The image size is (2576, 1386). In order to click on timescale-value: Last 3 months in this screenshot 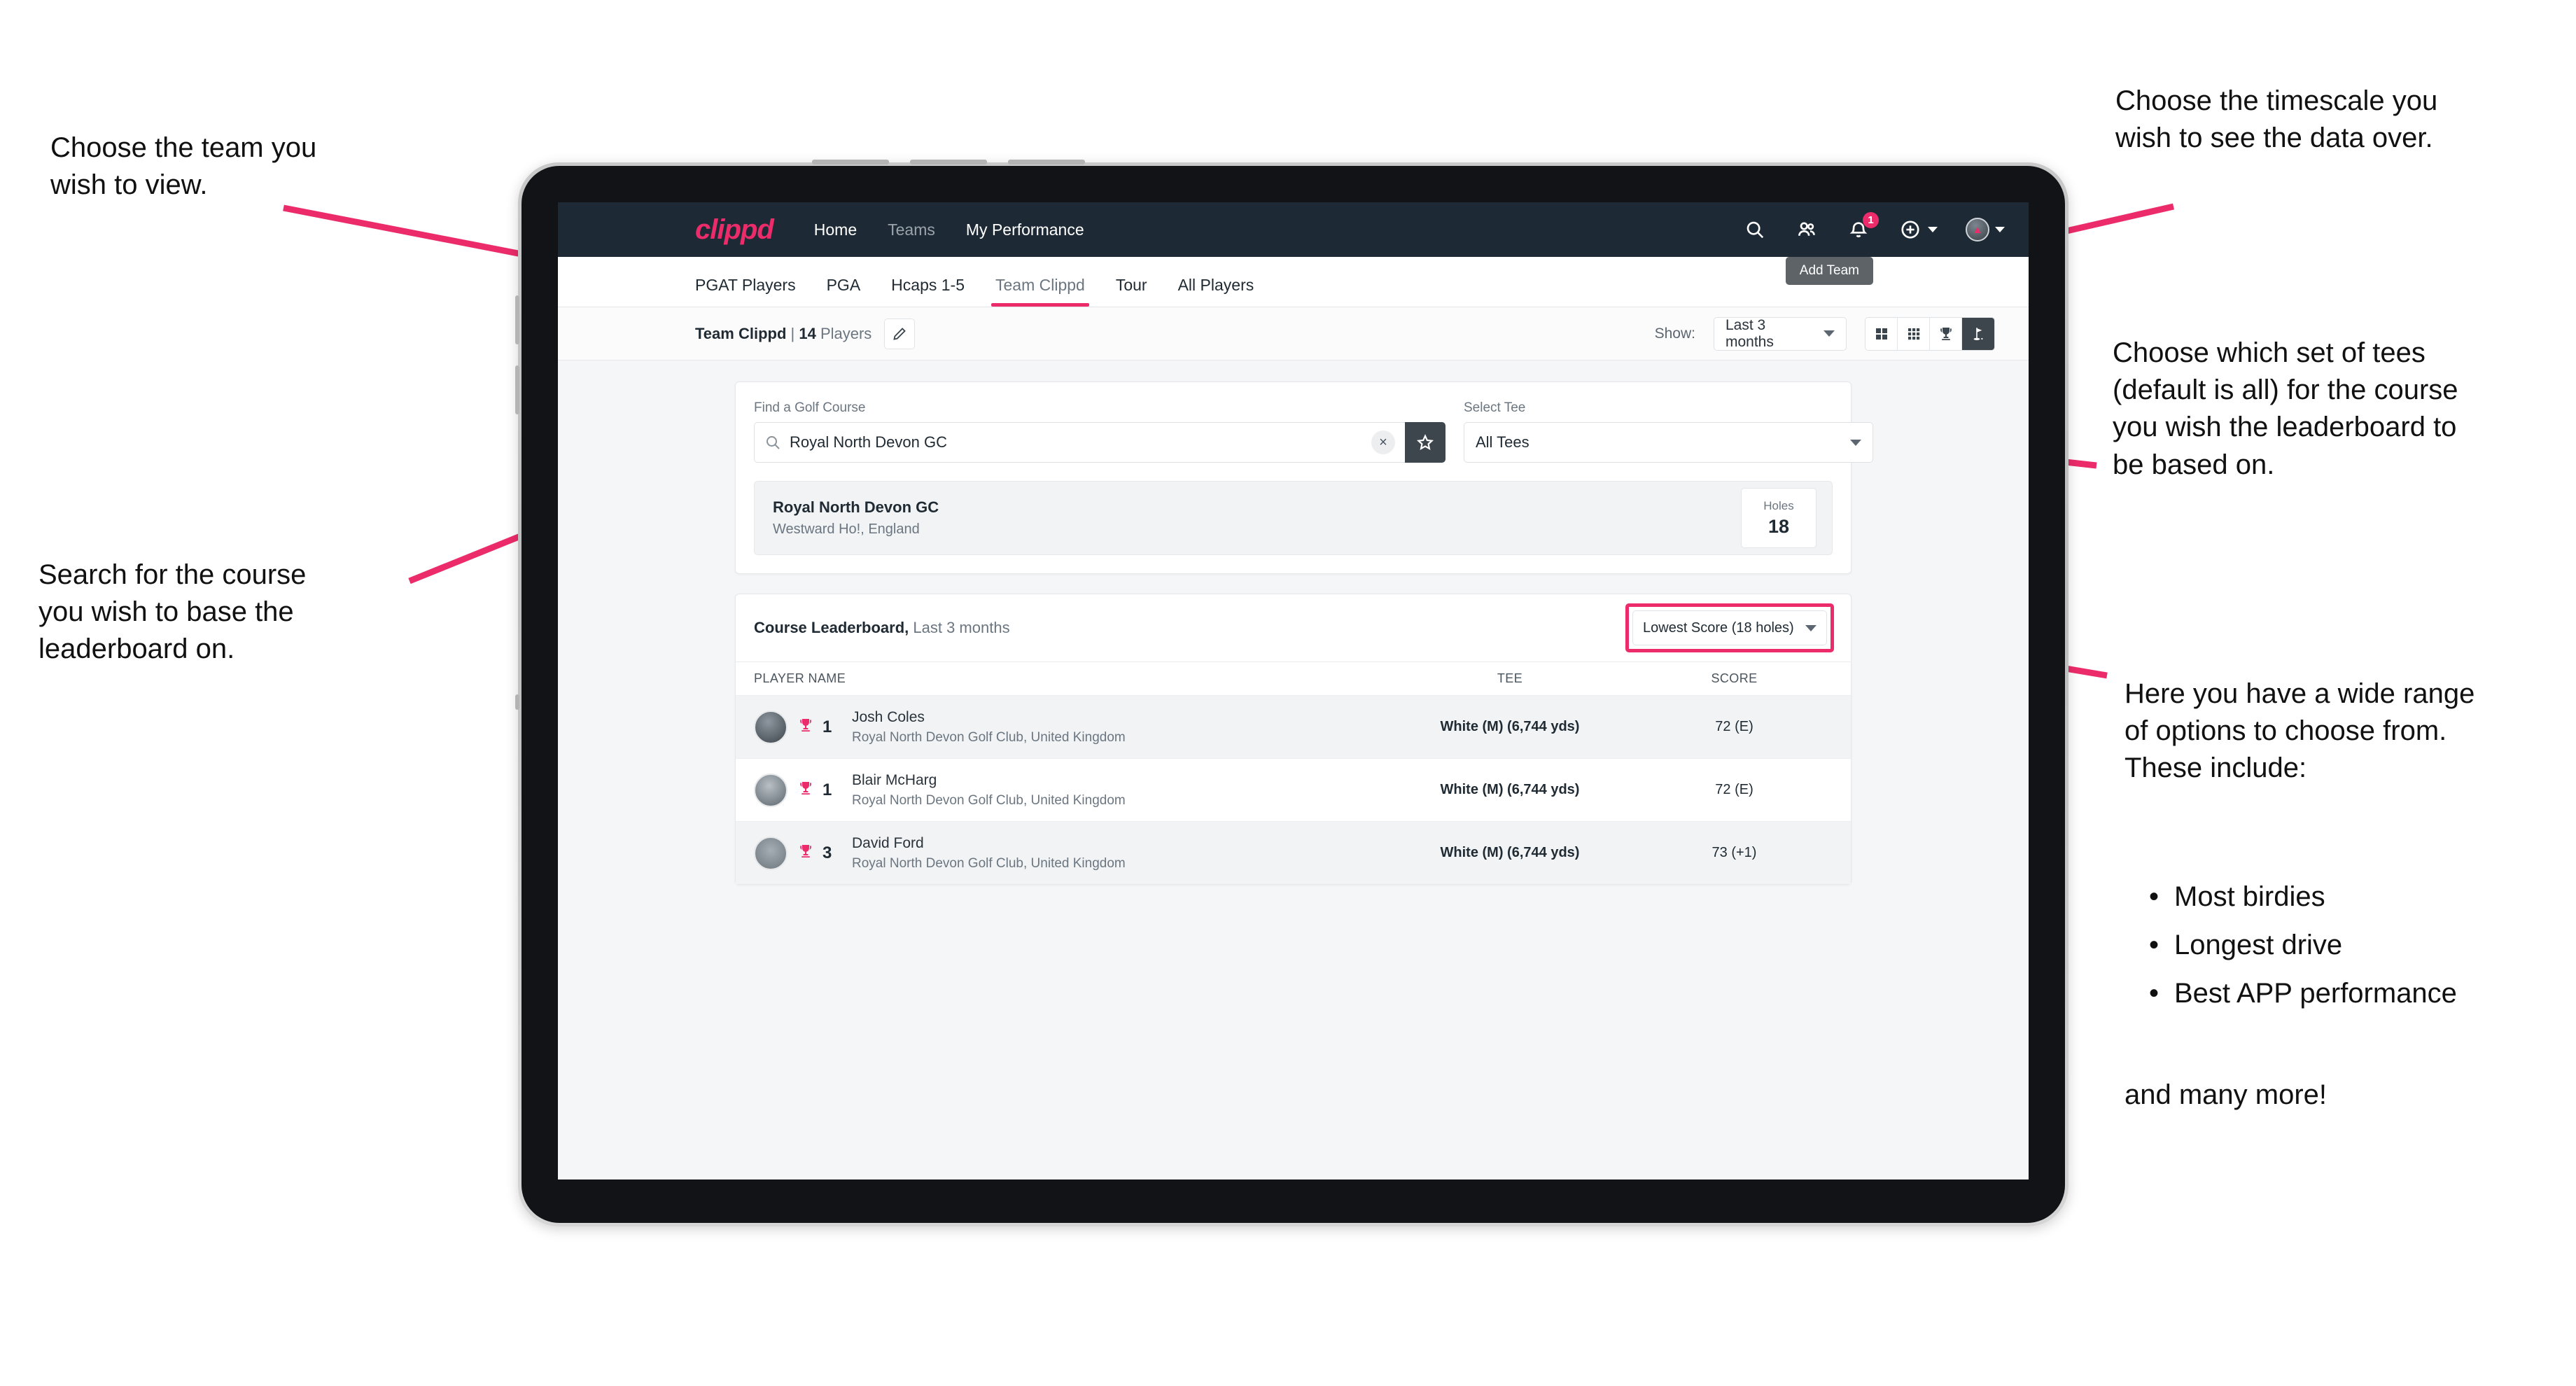, I will do `click(1750, 333)`.